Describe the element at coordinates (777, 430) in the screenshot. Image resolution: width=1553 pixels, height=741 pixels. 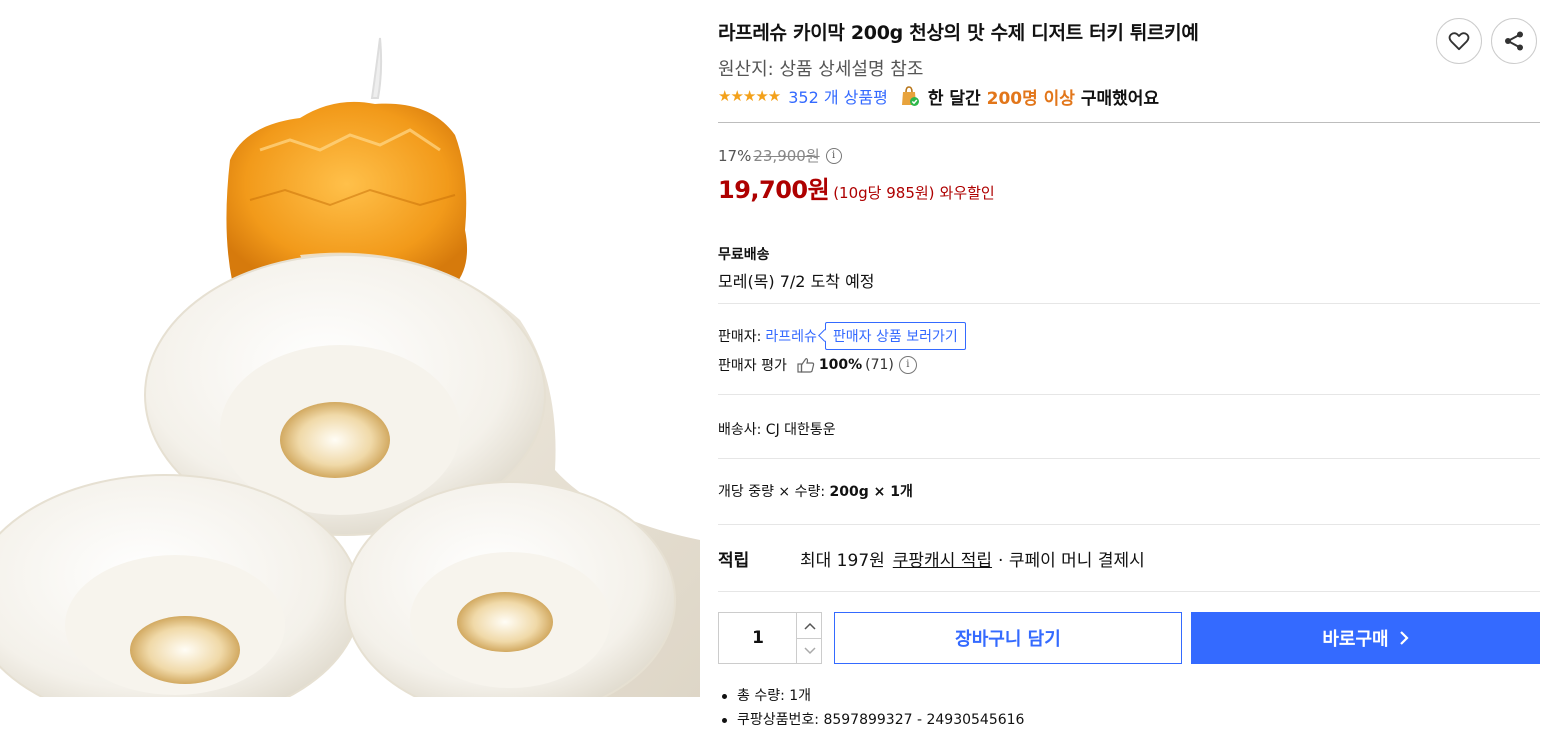
I see `carrier-info: 배송사: CJ 대한통운` at that location.